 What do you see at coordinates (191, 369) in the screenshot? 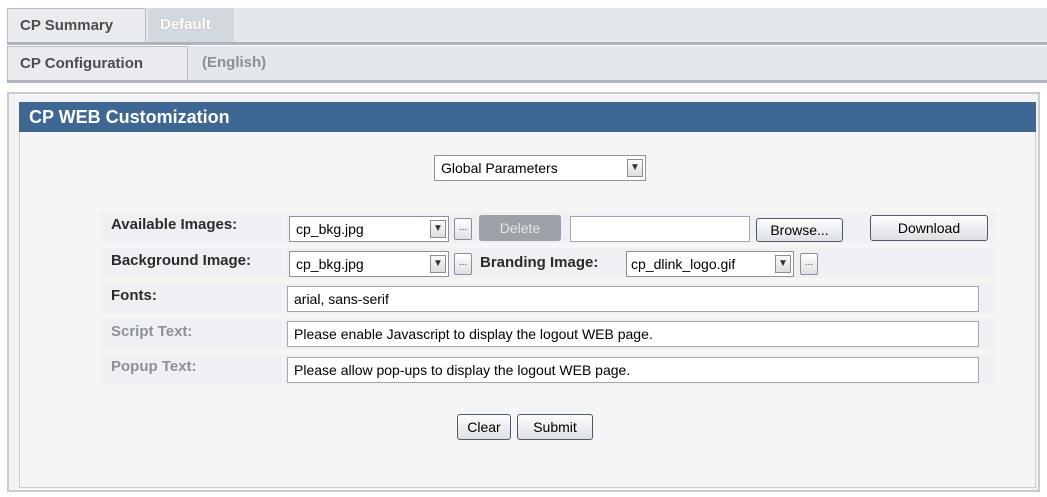
I see `popup-text-label: Popup Text:` at bounding box center [191, 369].